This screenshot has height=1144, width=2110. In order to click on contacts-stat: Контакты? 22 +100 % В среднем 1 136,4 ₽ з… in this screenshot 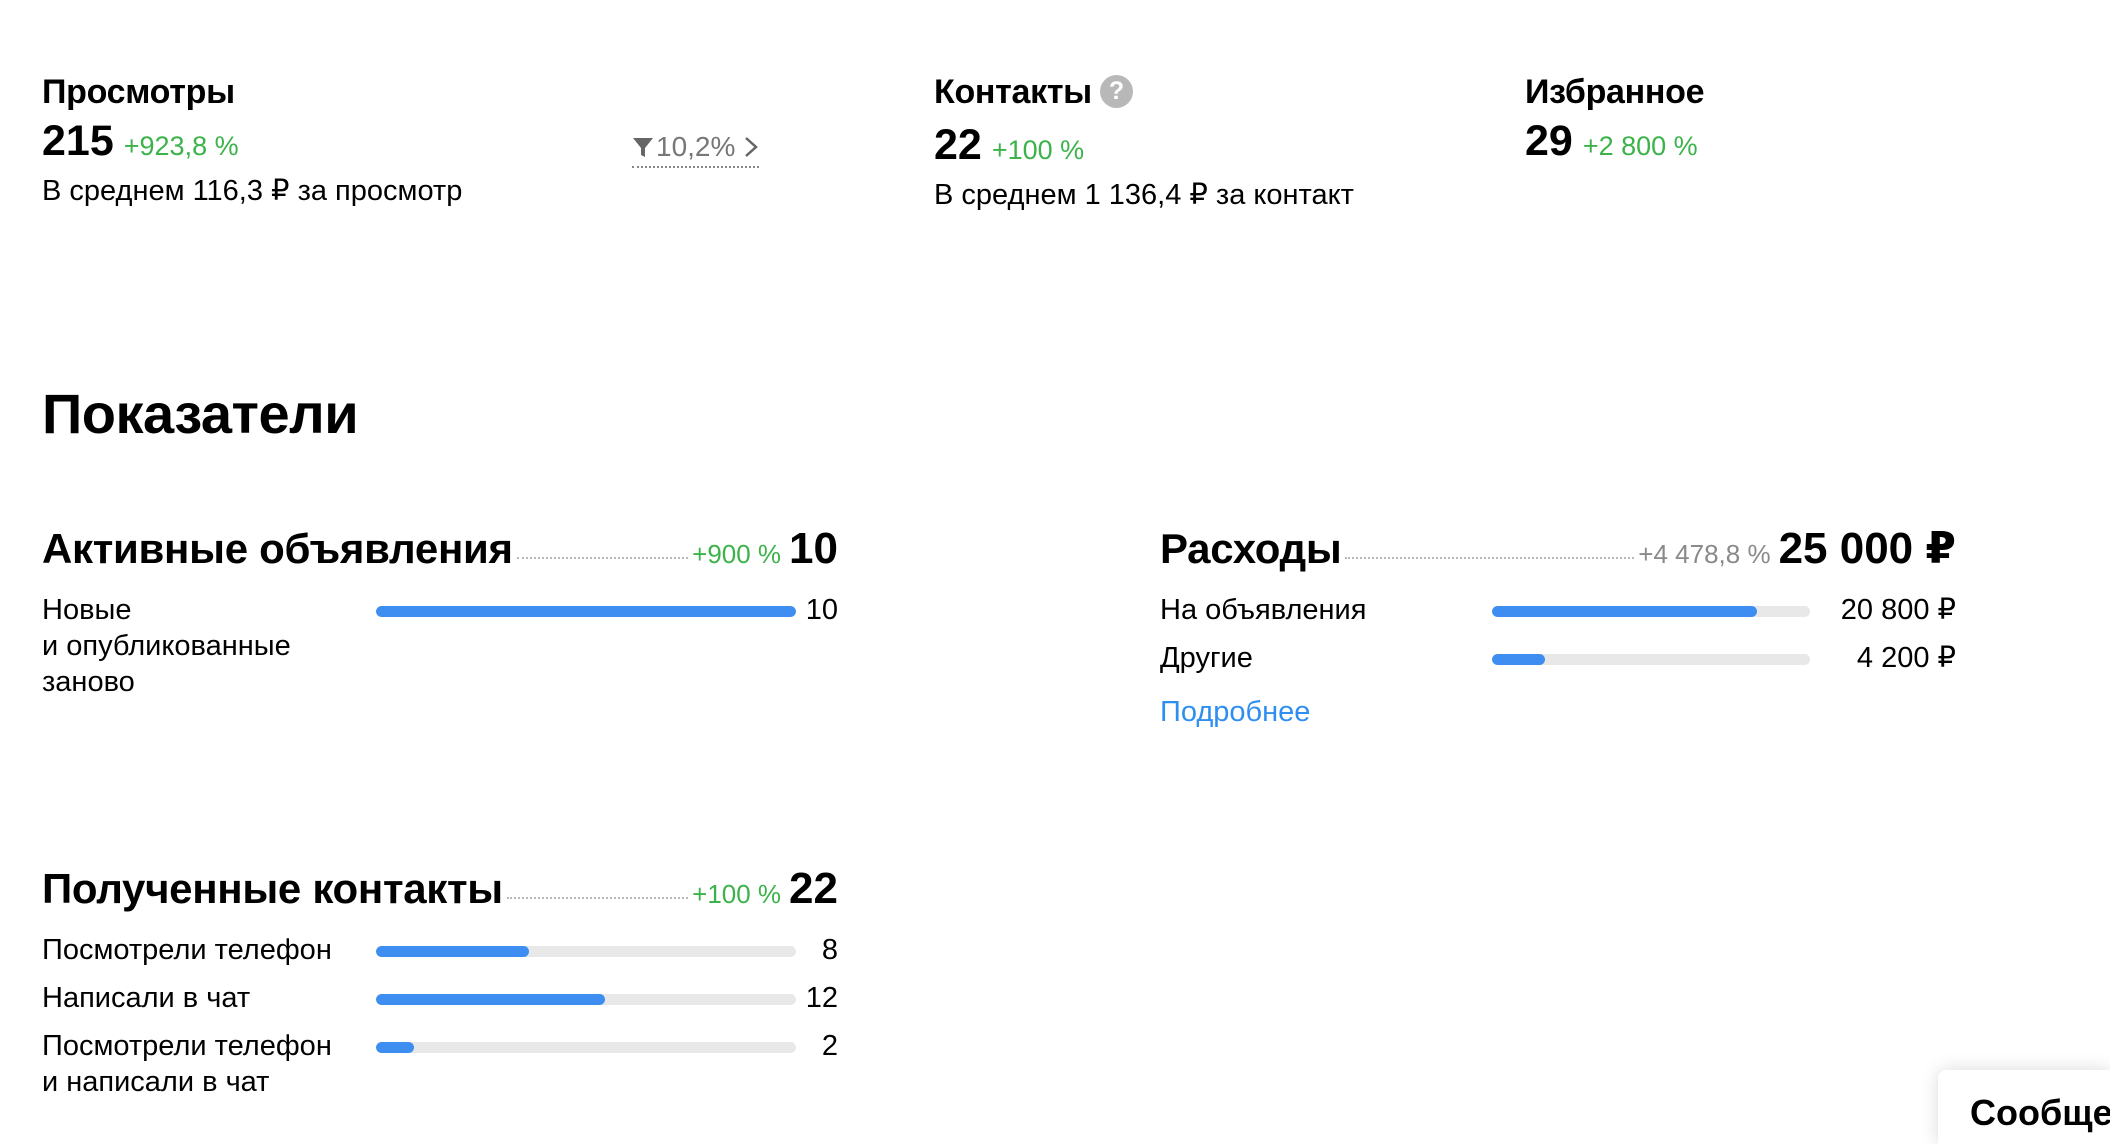, I will do `click(1144, 142)`.